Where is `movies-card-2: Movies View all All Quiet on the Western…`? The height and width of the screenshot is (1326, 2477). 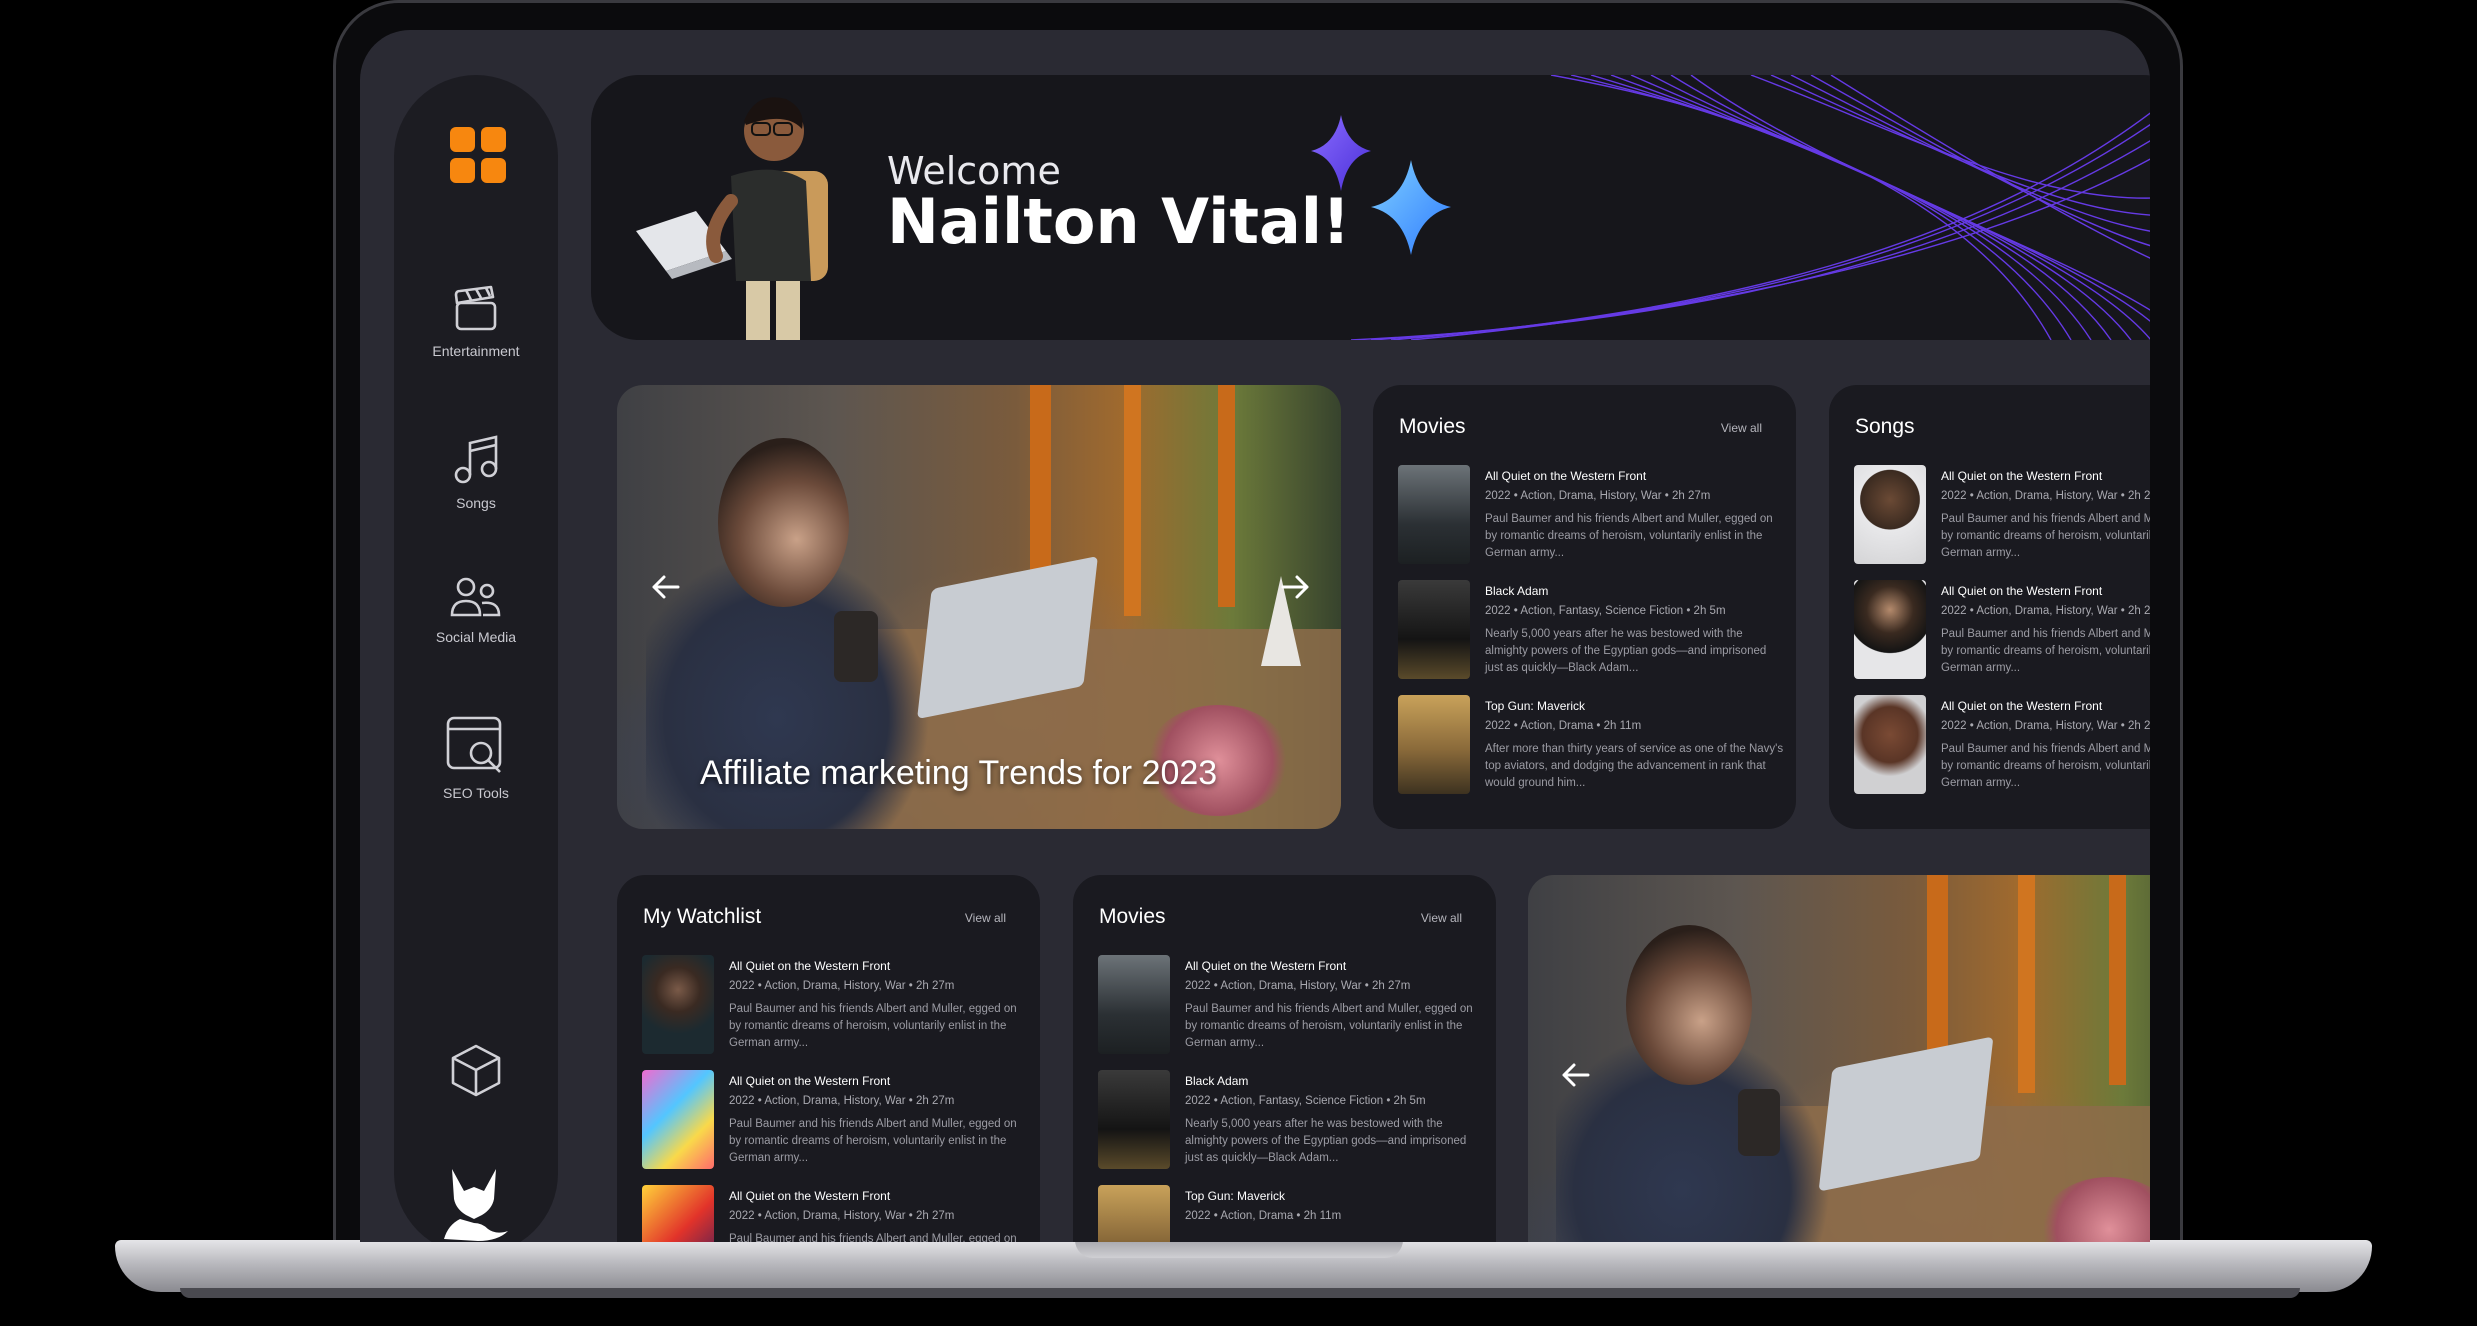 movies-card-2: Movies View all All Quiet on the Western… is located at coordinates (1284, 1058).